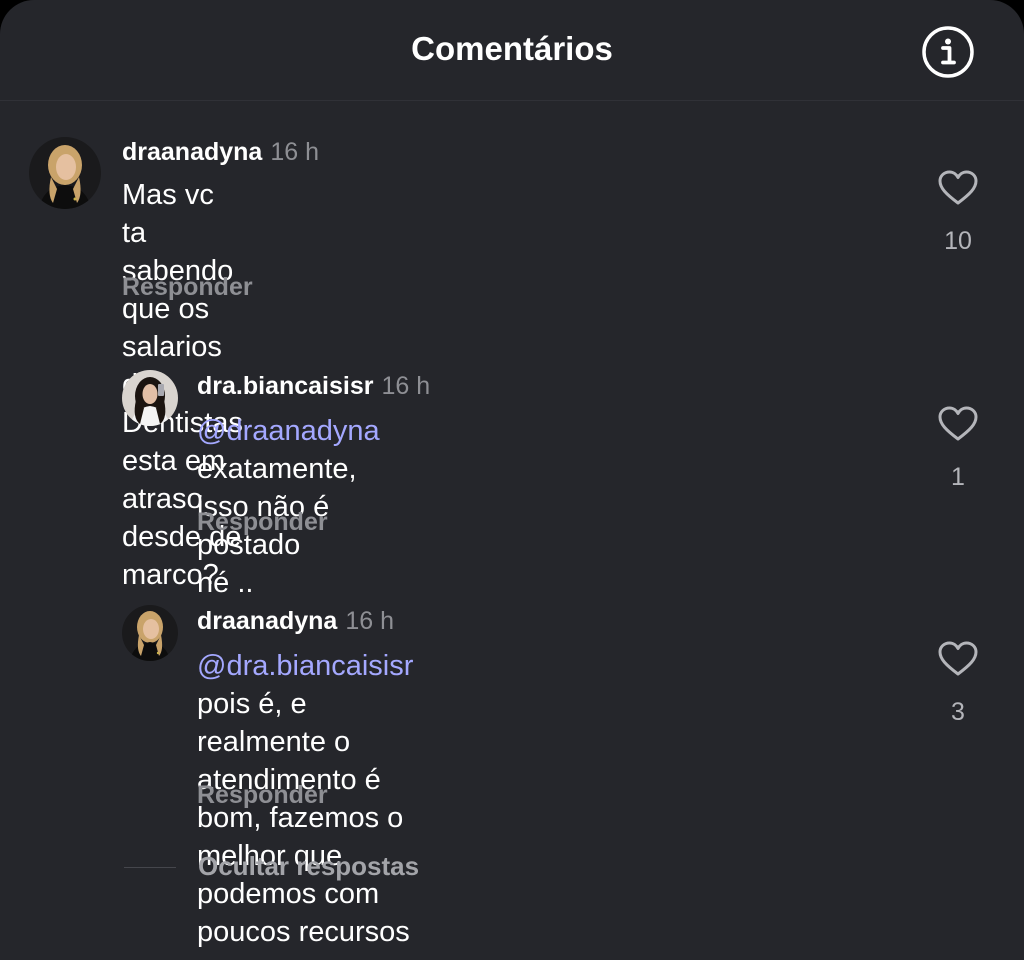 The height and width of the screenshot is (960, 1024). What do you see at coordinates (958, 241) in the screenshot?
I see `like-count: 10` at bounding box center [958, 241].